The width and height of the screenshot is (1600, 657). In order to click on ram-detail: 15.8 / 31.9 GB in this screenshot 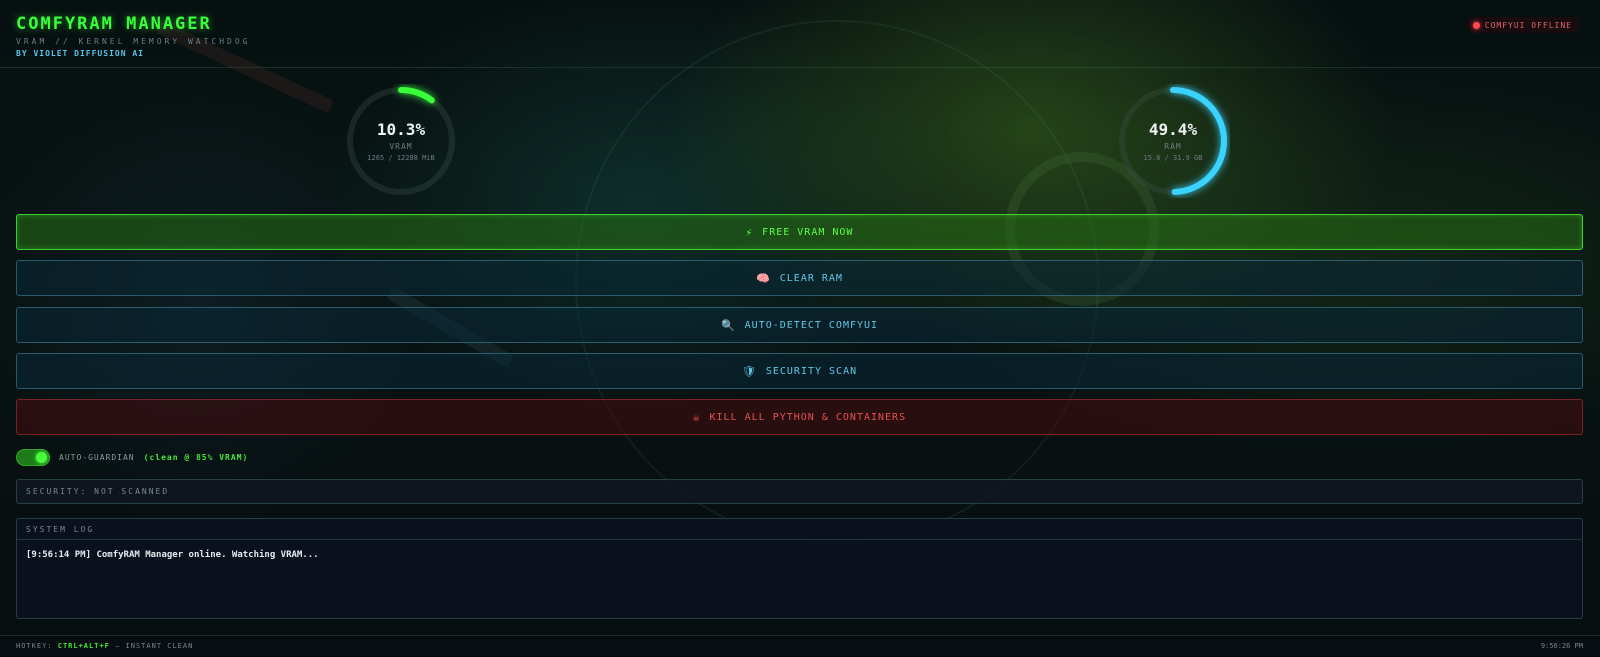, I will do `click(1173, 158)`.